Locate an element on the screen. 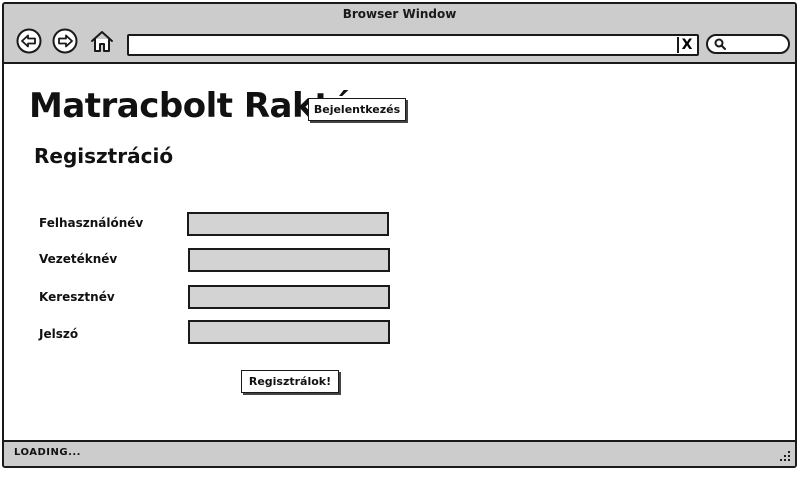  username-label: Felhasználónév is located at coordinates (91, 223).